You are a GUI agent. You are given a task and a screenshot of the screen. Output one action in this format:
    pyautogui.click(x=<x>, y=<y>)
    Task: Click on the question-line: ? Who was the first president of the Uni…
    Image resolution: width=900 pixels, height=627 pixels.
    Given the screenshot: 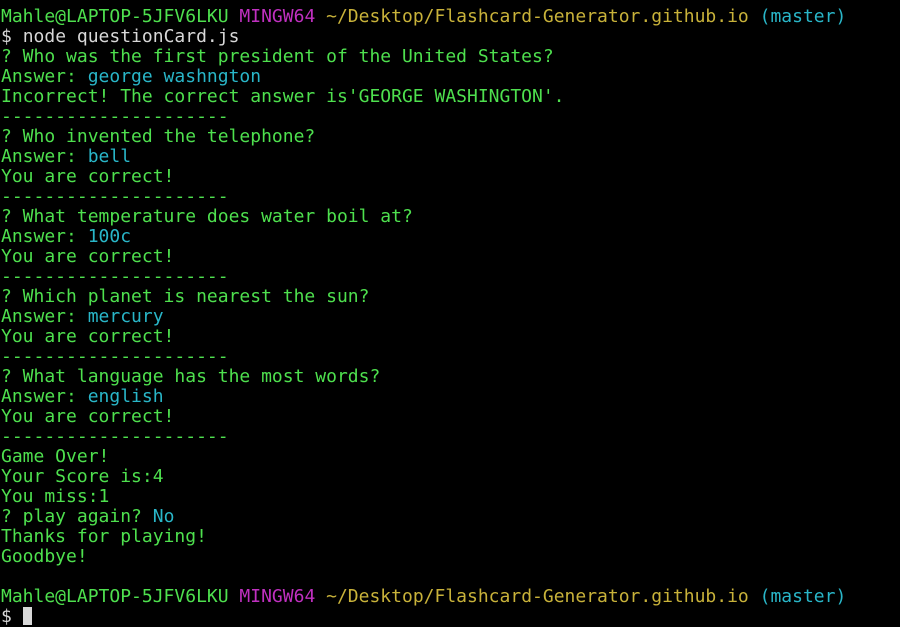 What is the action you would take?
    pyautogui.click(x=277, y=56)
    